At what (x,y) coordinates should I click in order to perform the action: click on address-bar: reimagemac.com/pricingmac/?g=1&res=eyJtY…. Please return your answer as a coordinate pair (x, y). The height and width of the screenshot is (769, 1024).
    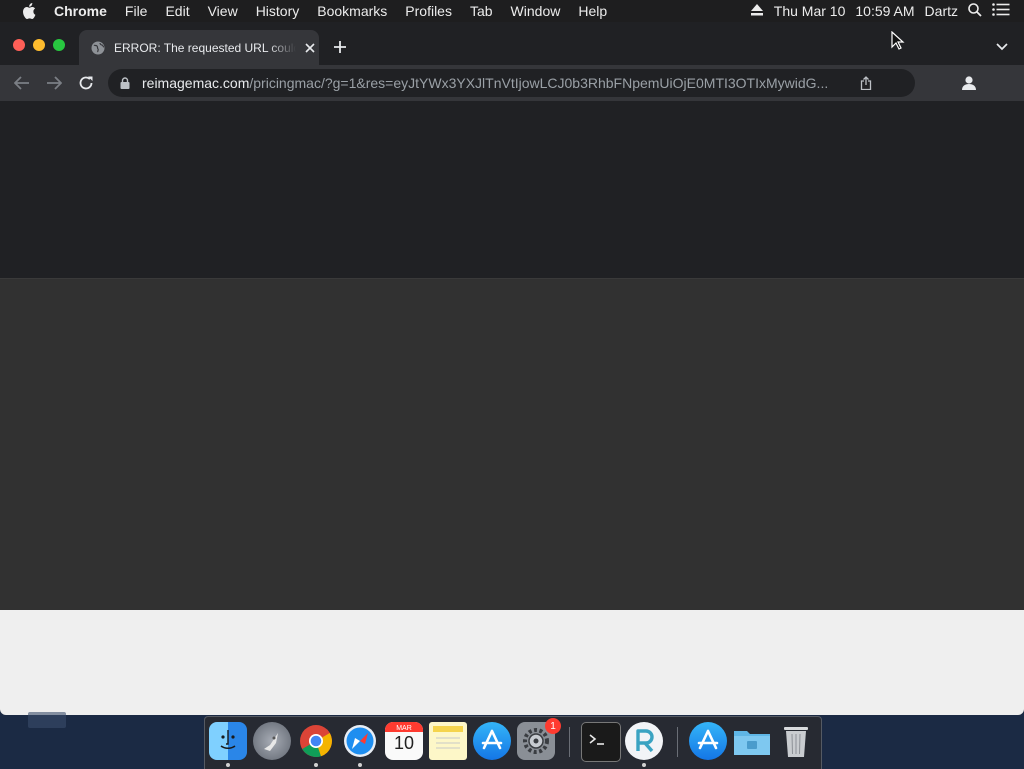
    Looking at the image, I should click on (511, 83).